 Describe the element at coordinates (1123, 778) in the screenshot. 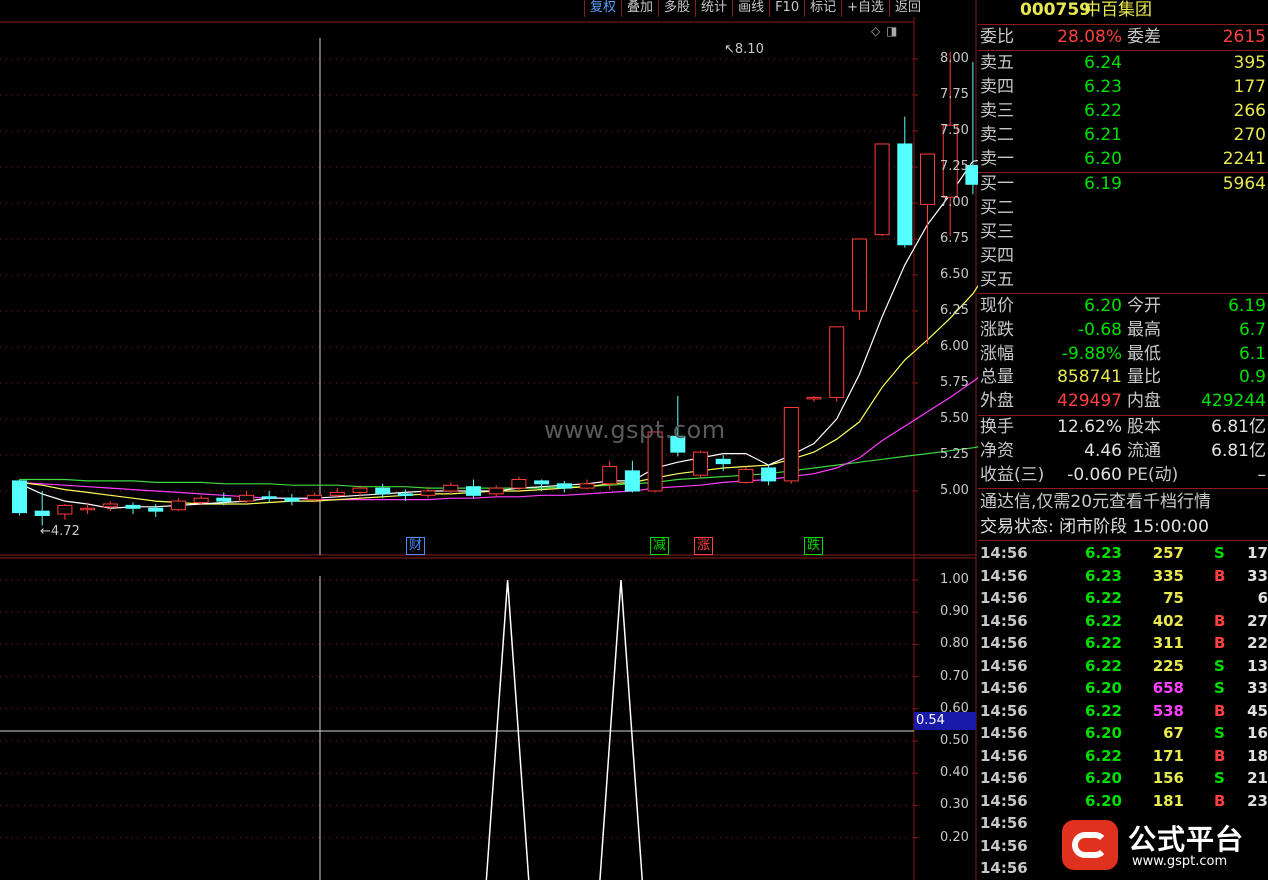

I see `trade-tick-row: 14:56 6.20 156 S 21` at that location.